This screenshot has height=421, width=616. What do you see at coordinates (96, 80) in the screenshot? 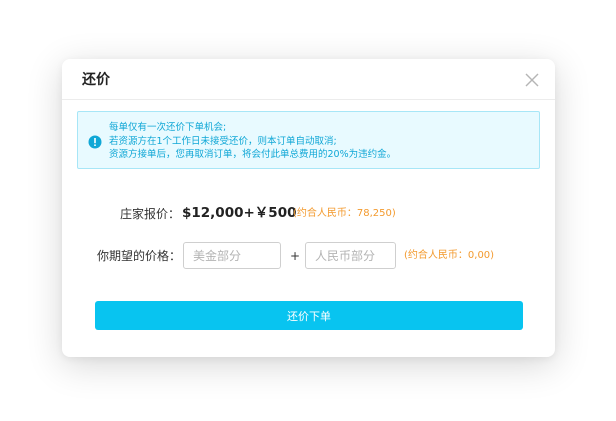
I see `dialog-title: 还价` at bounding box center [96, 80].